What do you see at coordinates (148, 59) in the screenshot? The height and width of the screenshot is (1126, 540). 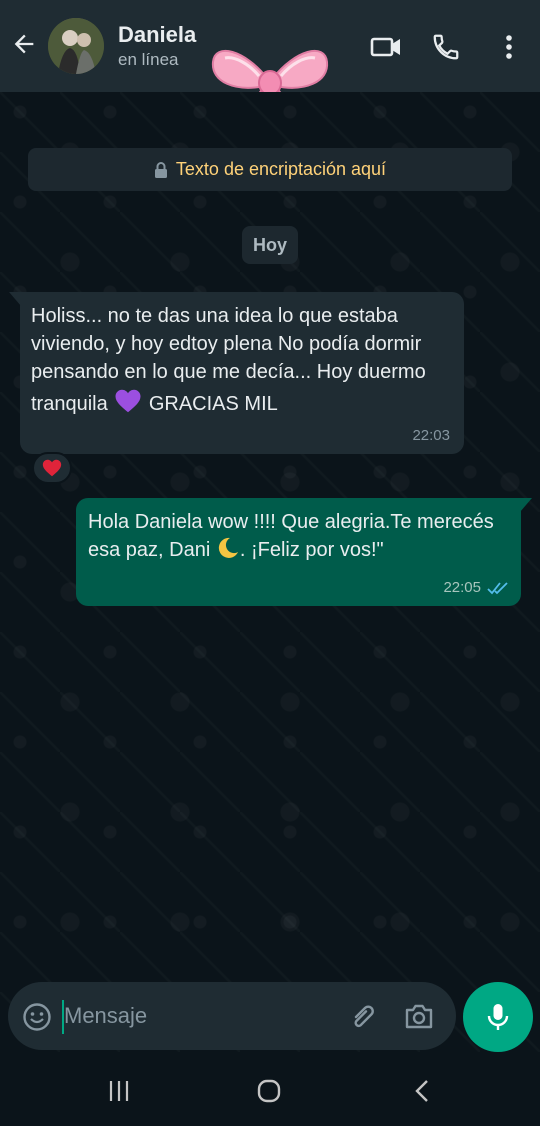 I see `contact-status: en línea` at bounding box center [148, 59].